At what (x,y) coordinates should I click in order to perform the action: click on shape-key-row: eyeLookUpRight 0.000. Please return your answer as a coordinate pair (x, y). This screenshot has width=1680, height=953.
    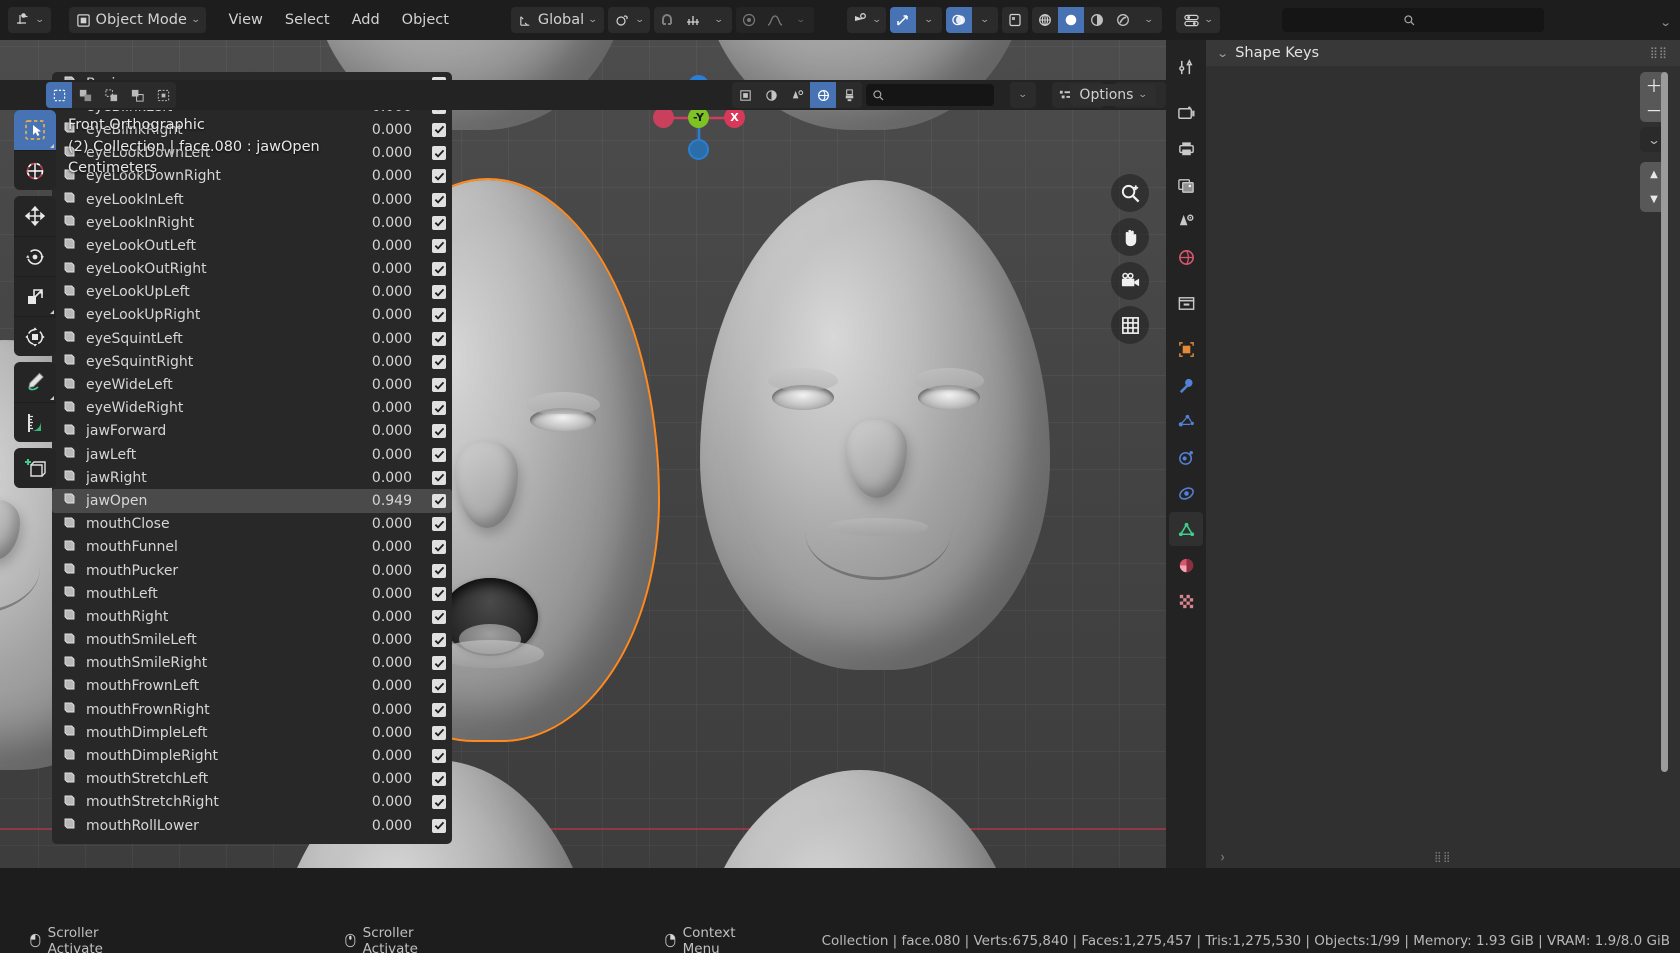
    Looking at the image, I should click on (252, 315).